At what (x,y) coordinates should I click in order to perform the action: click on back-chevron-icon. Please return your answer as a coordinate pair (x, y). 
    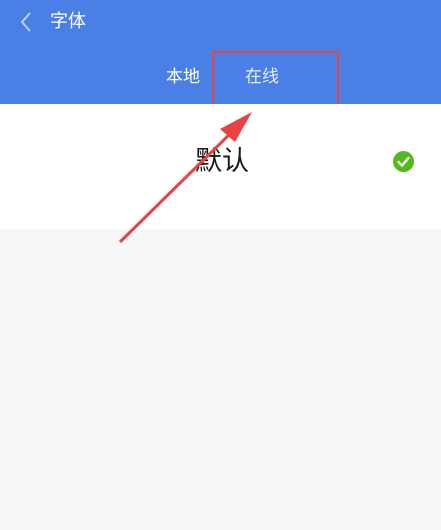
    Looking at the image, I should click on (27, 22).